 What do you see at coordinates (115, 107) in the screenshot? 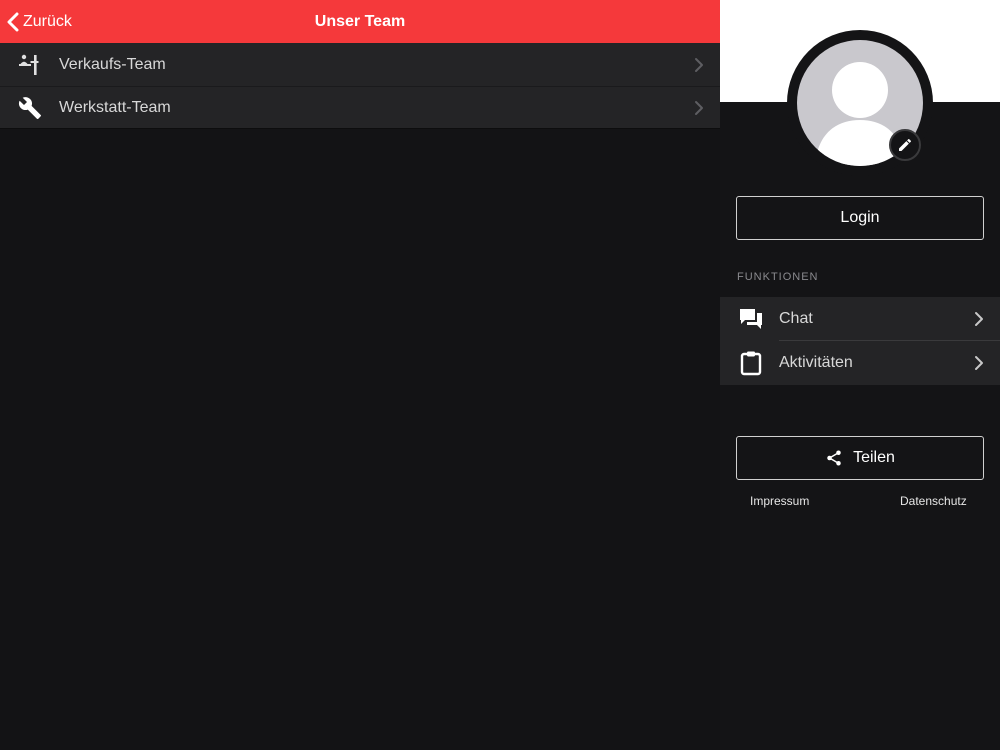
I see `team-label: Werkstatt-Team` at bounding box center [115, 107].